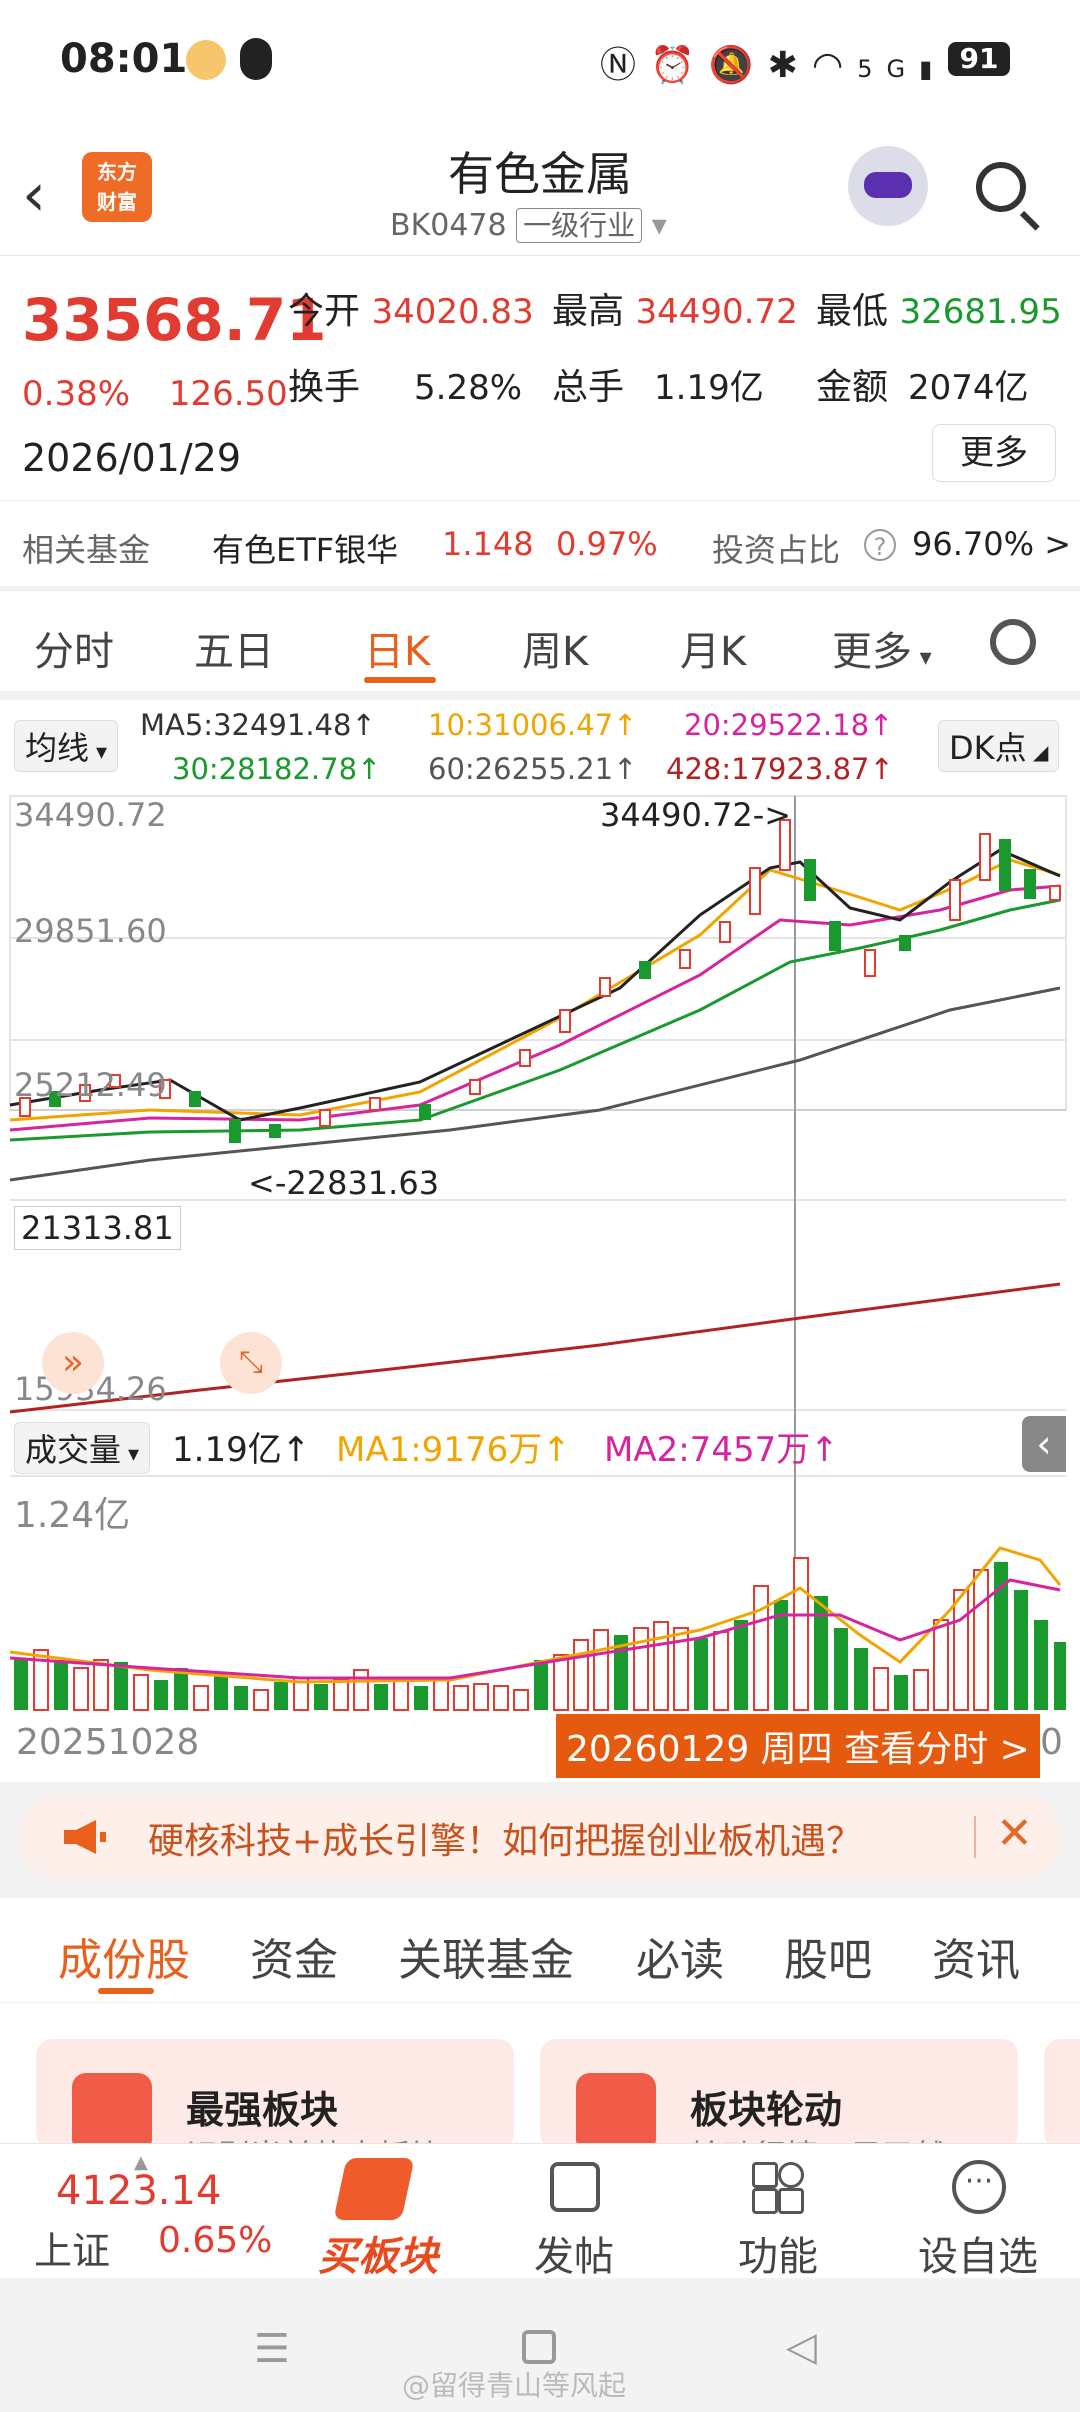 This screenshot has width=1080, height=2412. I want to click on low-stat: 最低 32681.95, so click(939, 311).